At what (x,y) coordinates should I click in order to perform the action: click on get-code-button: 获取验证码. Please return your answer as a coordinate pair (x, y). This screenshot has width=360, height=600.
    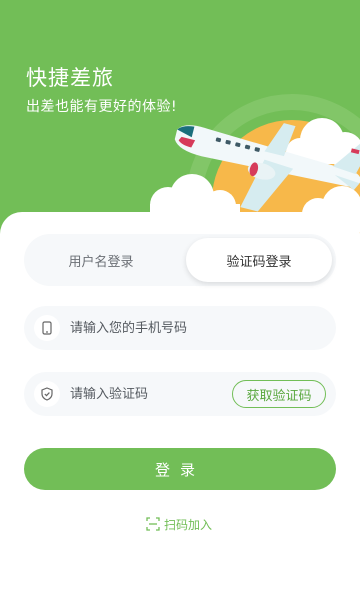
    Looking at the image, I should click on (279, 394).